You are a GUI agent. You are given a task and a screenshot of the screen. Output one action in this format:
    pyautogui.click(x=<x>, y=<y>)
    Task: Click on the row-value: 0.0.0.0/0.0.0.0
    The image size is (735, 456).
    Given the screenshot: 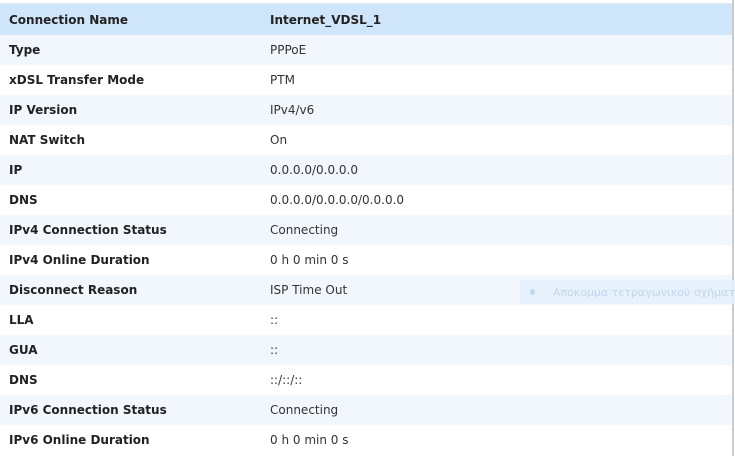 What is the action you would take?
    pyautogui.click(x=314, y=170)
    